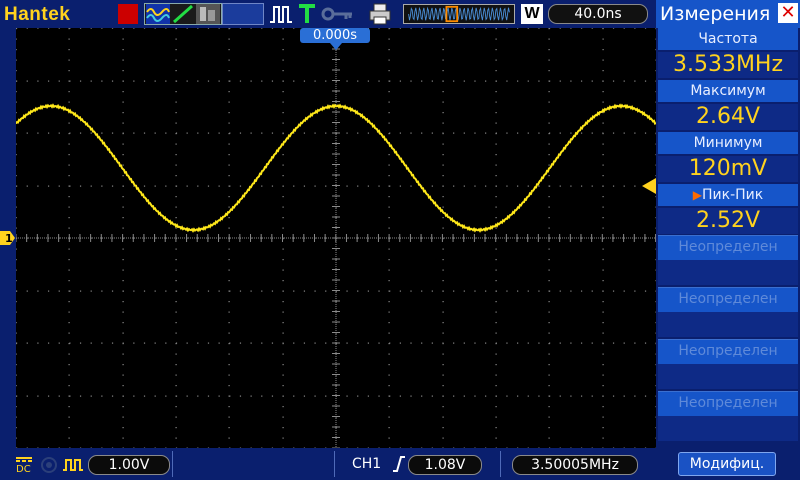 The width and height of the screenshot is (800, 480). I want to click on trigger-level-marker, so click(649, 186).